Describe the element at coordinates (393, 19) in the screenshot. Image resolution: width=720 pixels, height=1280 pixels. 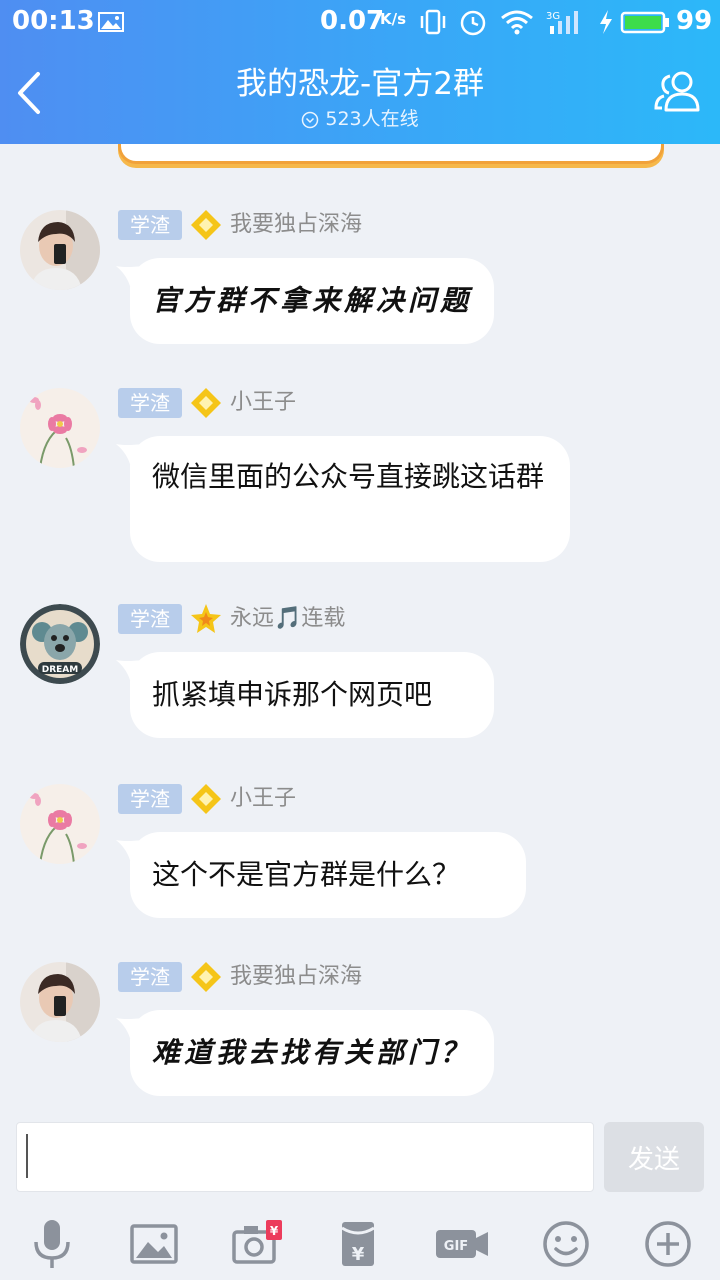
I see `network-speed-unit: K/s` at that location.